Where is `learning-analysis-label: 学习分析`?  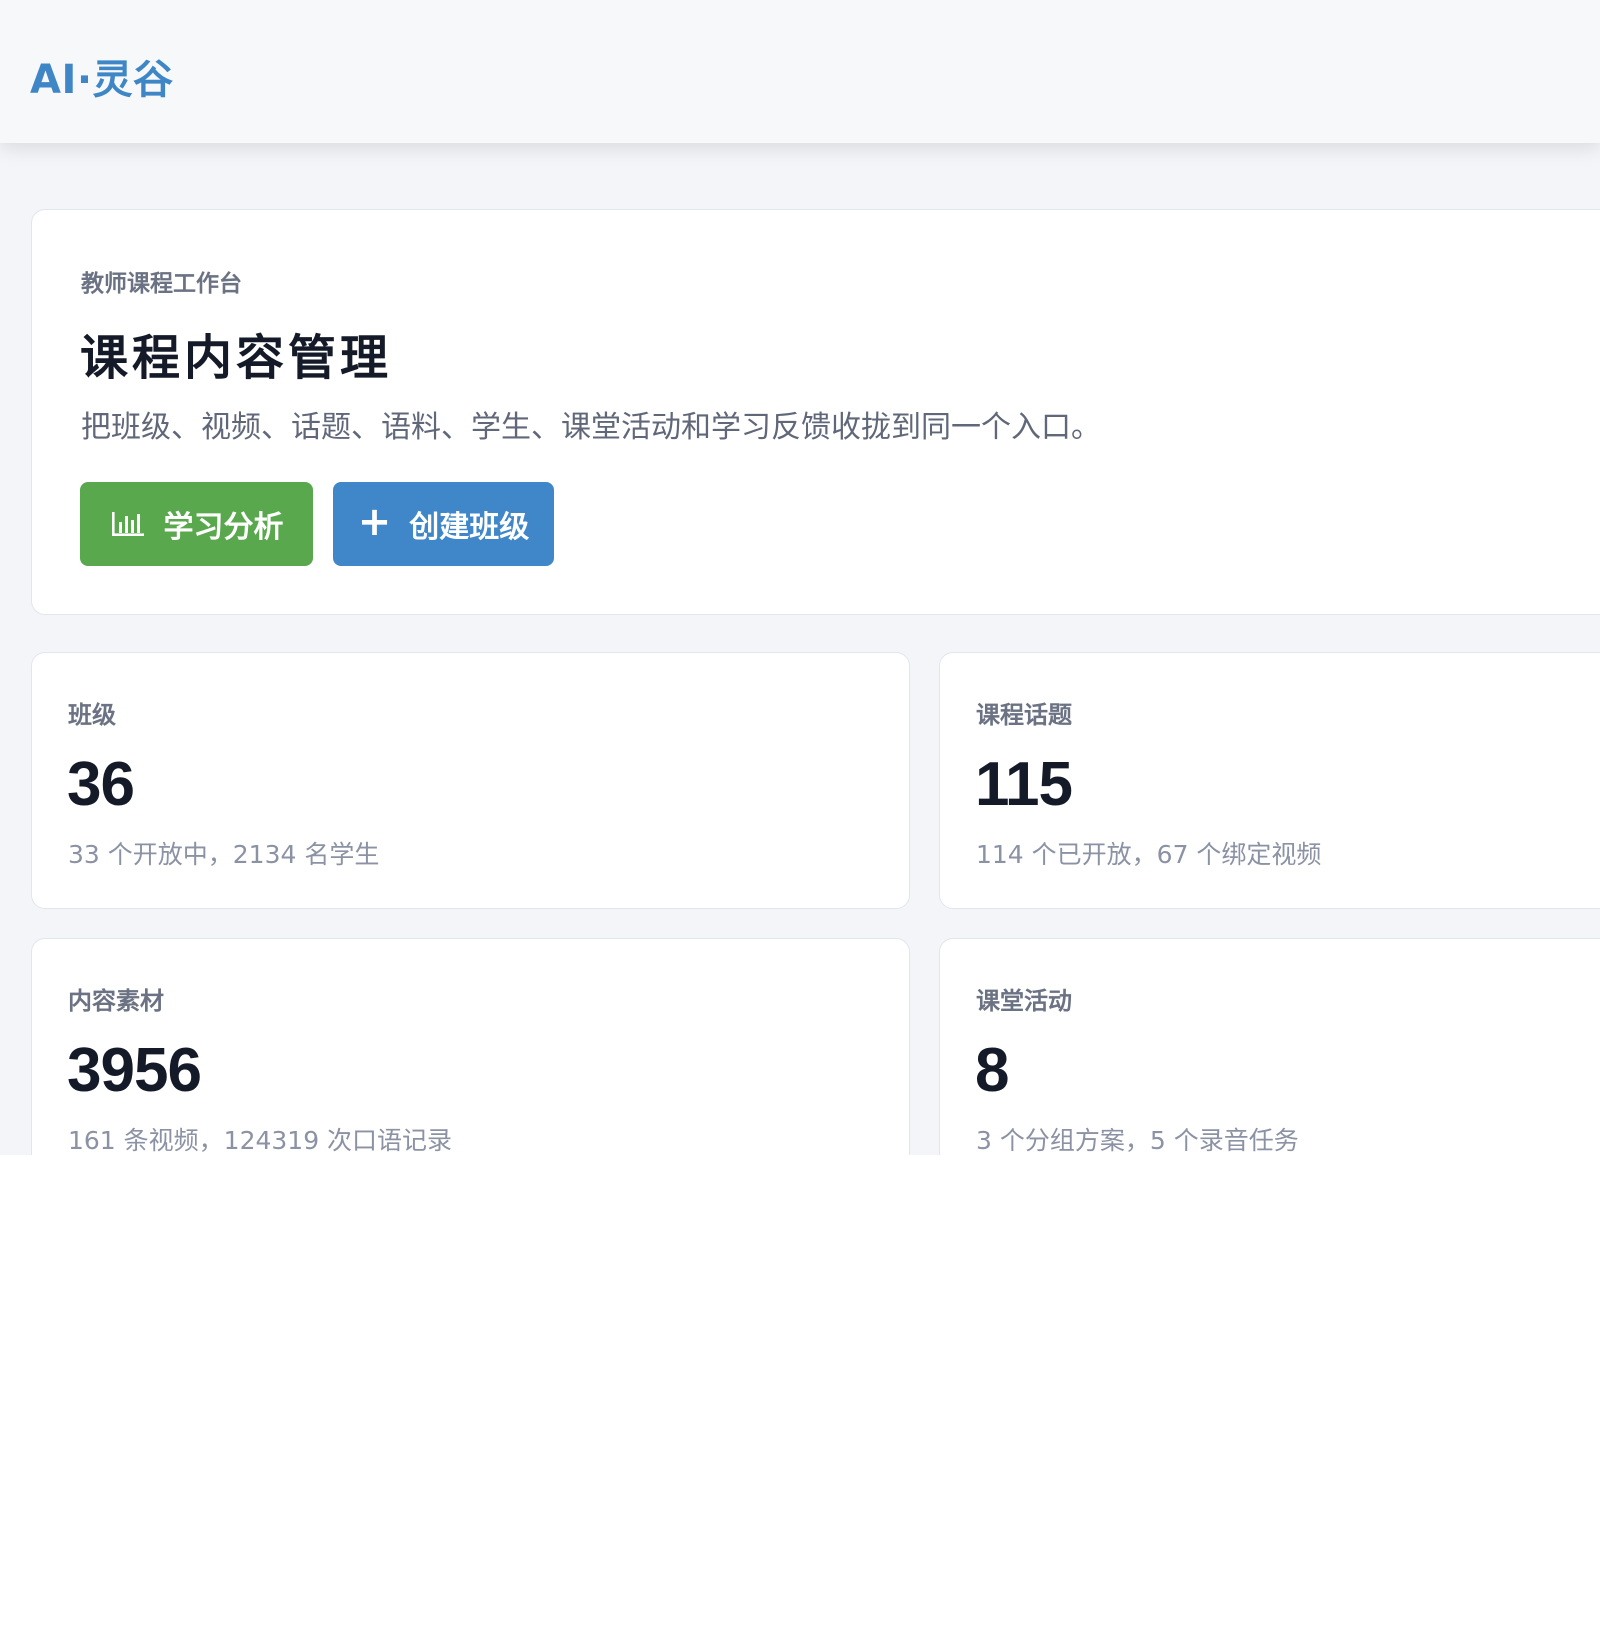
learning-analysis-label: 学习分析 is located at coordinates (223, 527).